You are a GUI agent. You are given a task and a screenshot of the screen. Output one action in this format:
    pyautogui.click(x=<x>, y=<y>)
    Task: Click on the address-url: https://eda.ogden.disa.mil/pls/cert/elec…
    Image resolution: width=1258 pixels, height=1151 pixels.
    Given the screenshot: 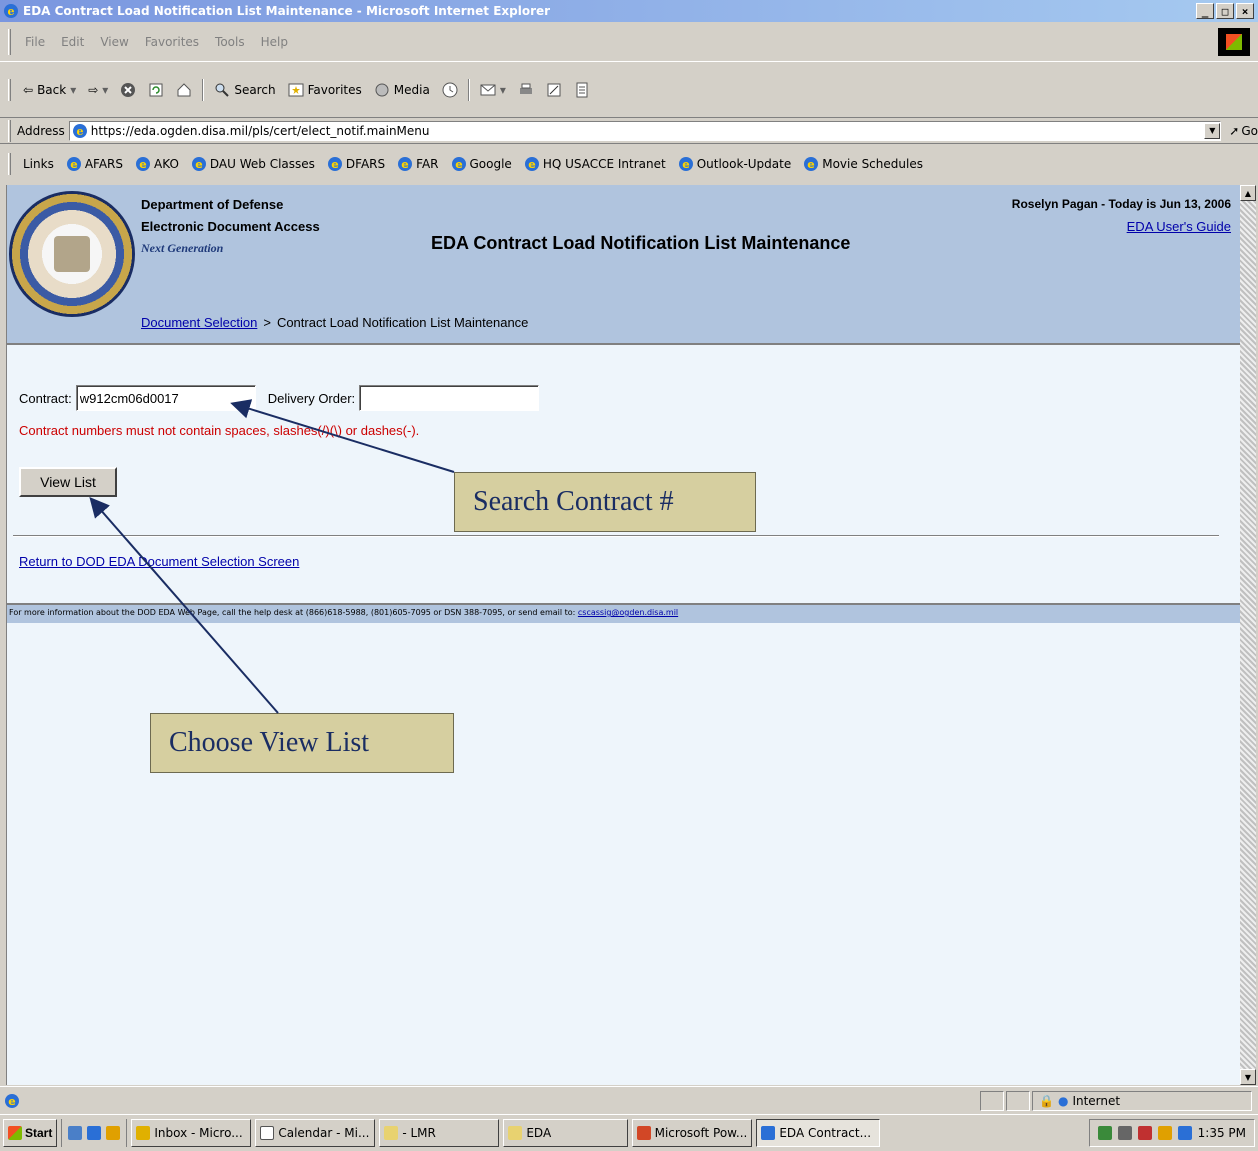 What is the action you would take?
    pyautogui.click(x=260, y=130)
    